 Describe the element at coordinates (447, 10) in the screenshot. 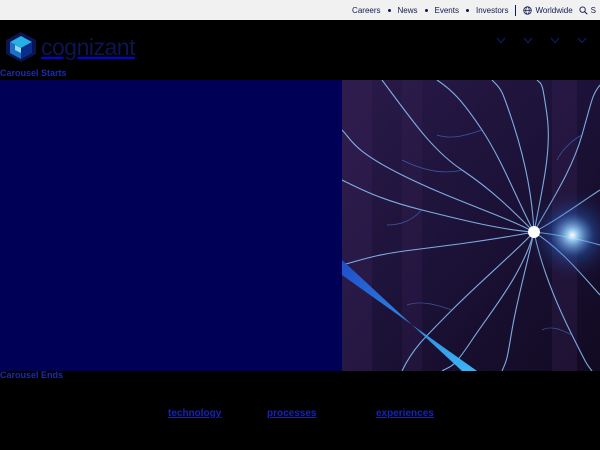

I see `utility-link-events: Events` at that location.